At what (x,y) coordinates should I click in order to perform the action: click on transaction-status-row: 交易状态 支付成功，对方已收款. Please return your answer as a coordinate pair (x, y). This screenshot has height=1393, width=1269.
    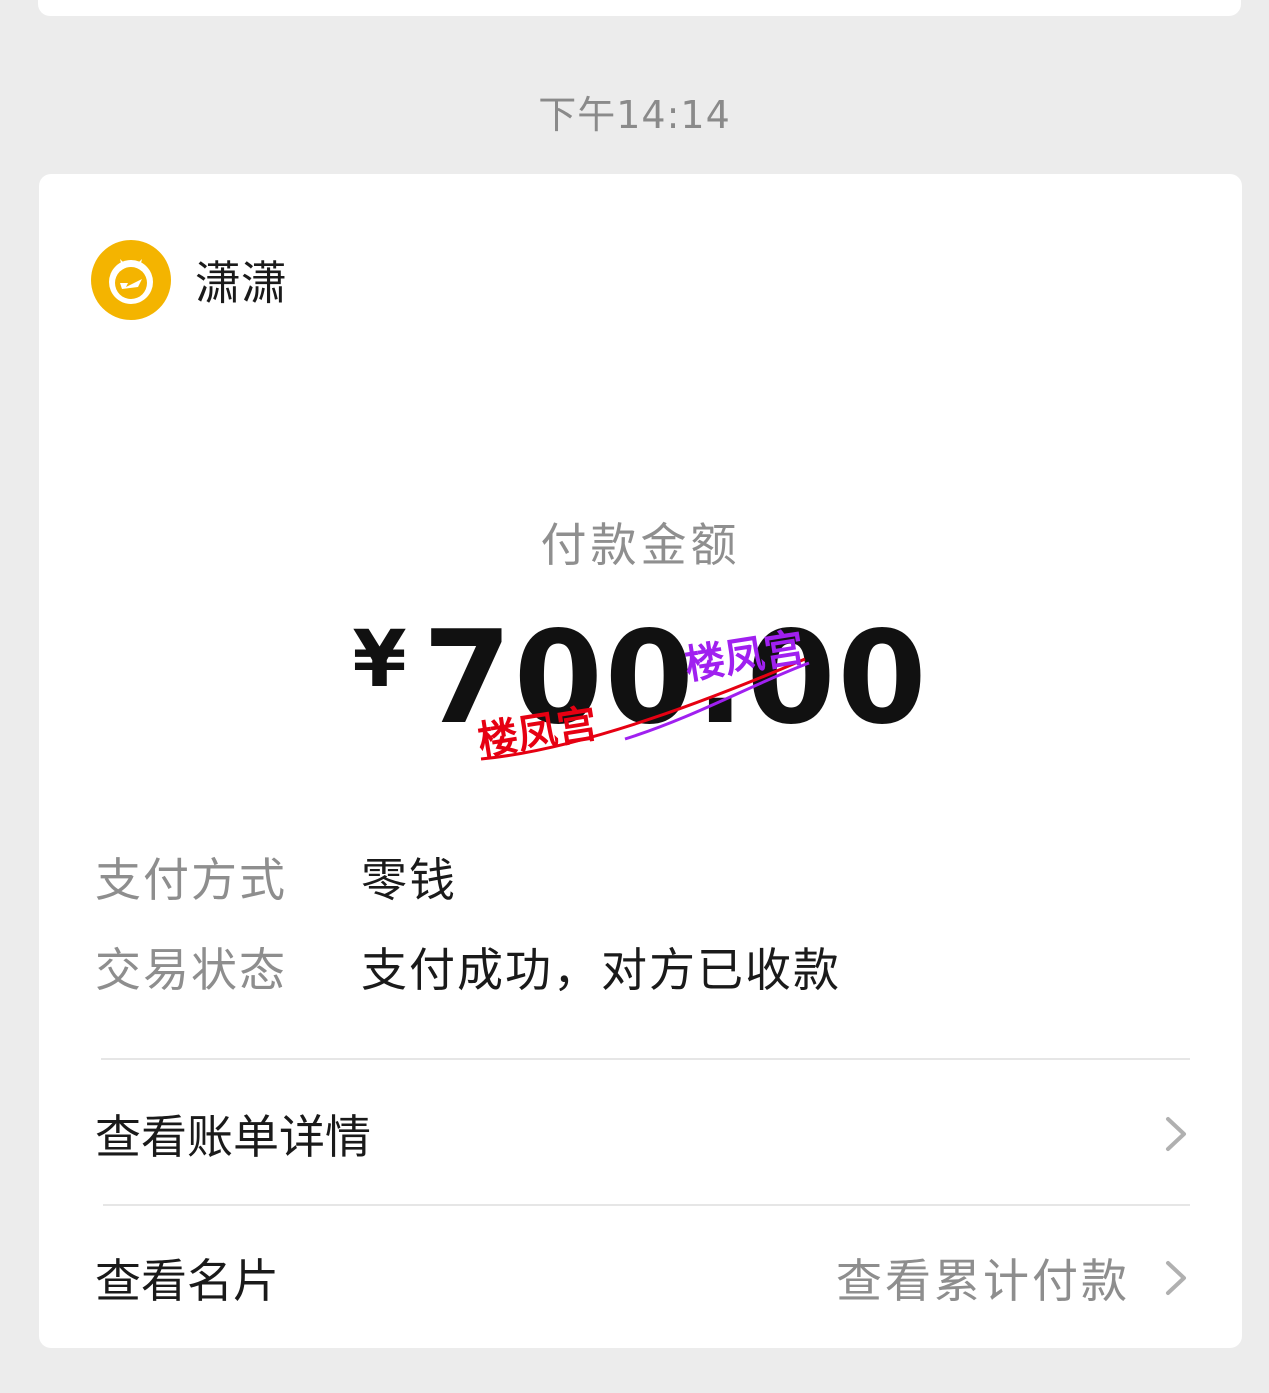
    Looking at the image, I should click on (468, 967).